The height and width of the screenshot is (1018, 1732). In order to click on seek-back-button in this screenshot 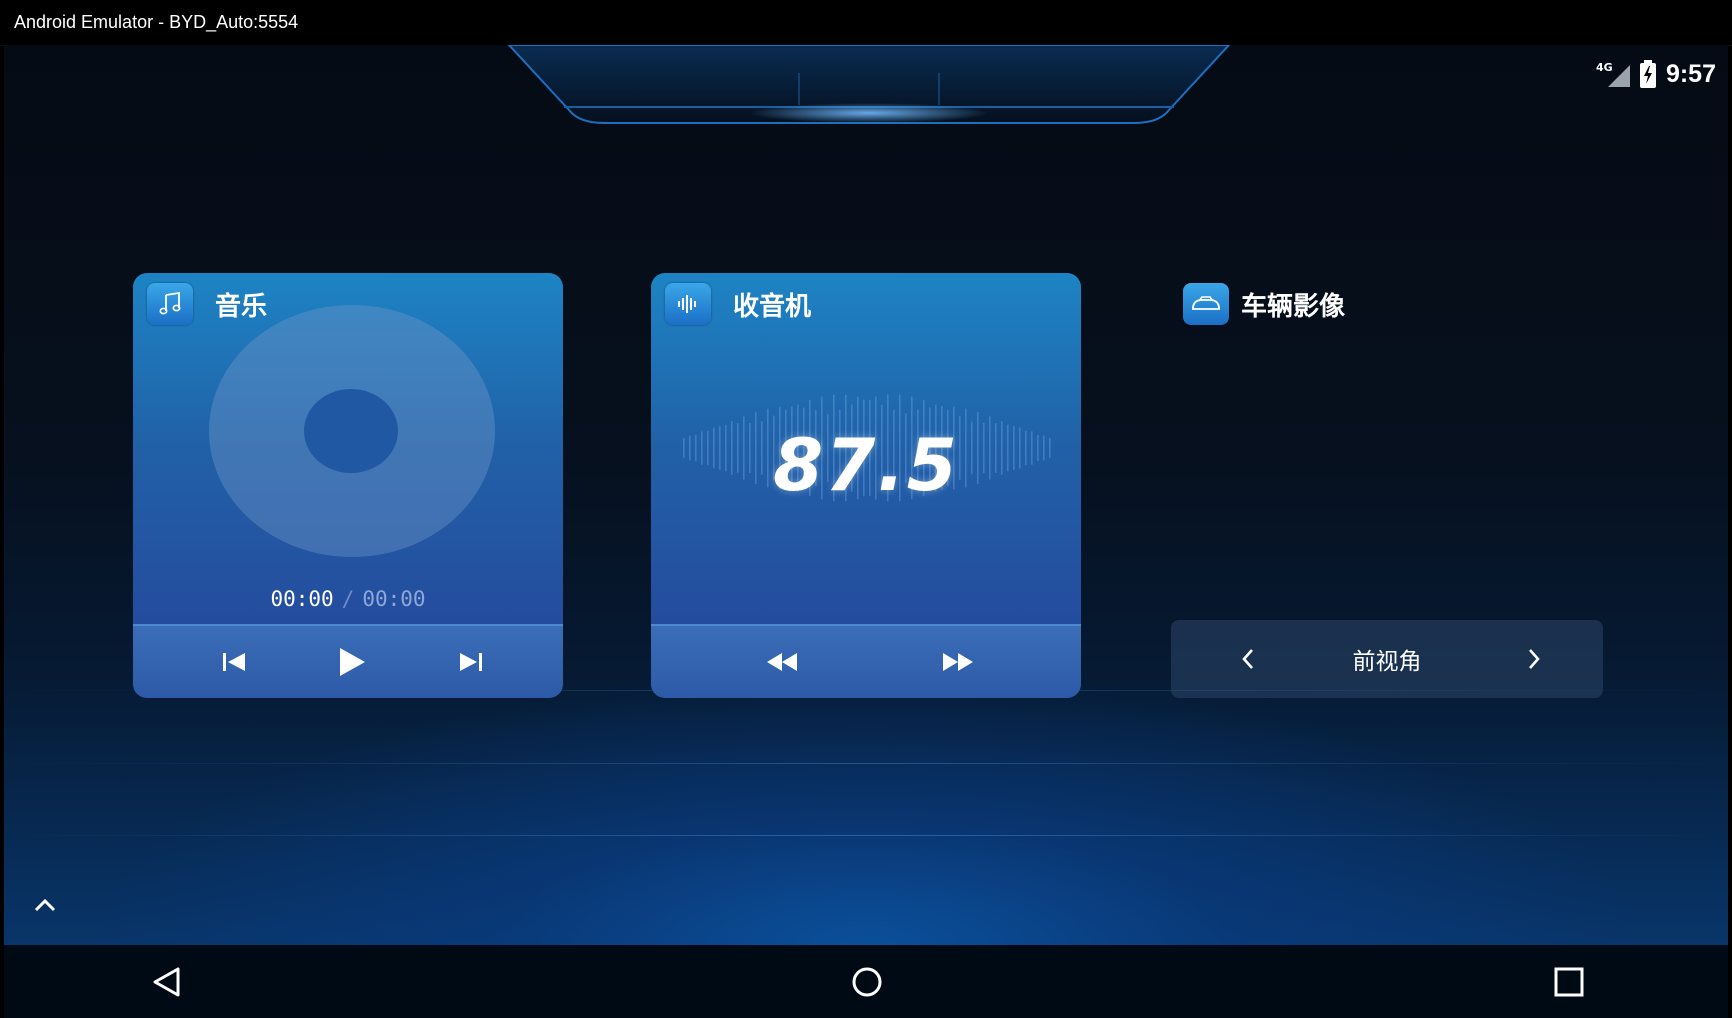, I will do `click(782, 662)`.